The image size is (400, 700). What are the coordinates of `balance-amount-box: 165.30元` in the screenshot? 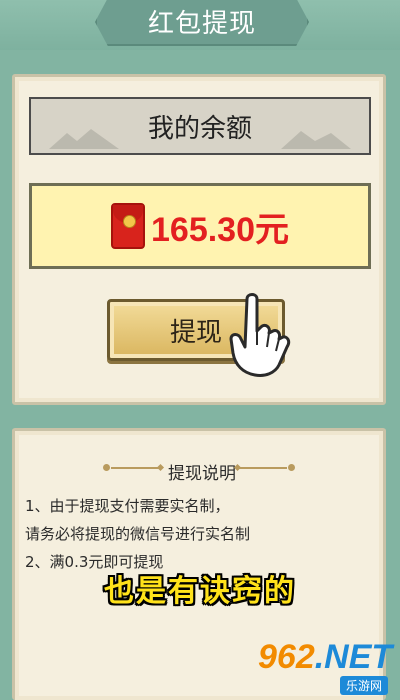 It's located at (200, 226).